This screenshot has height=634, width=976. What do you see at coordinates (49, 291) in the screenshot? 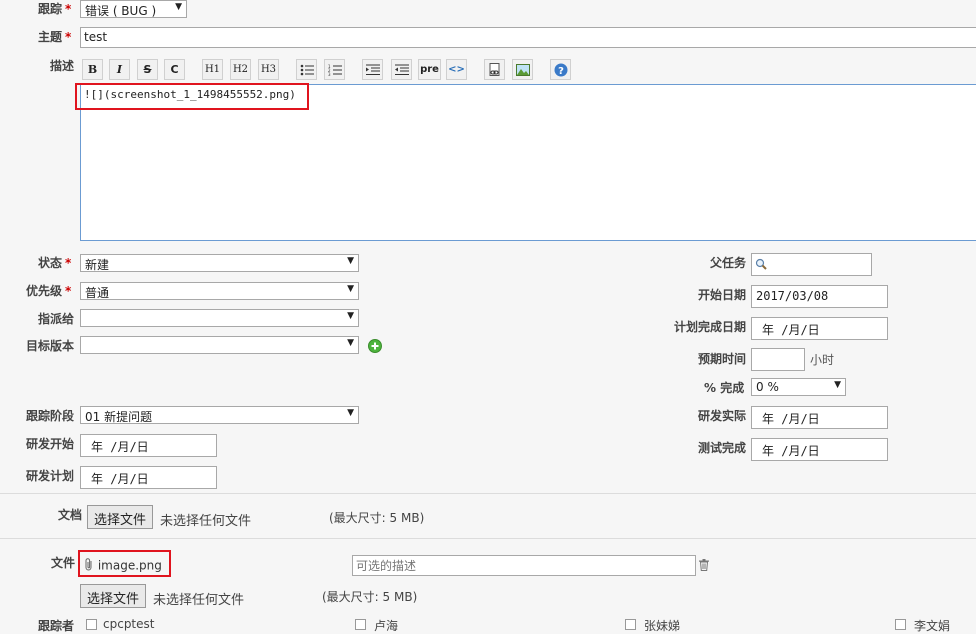
I see `priority-label: 优先级 *` at bounding box center [49, 291].